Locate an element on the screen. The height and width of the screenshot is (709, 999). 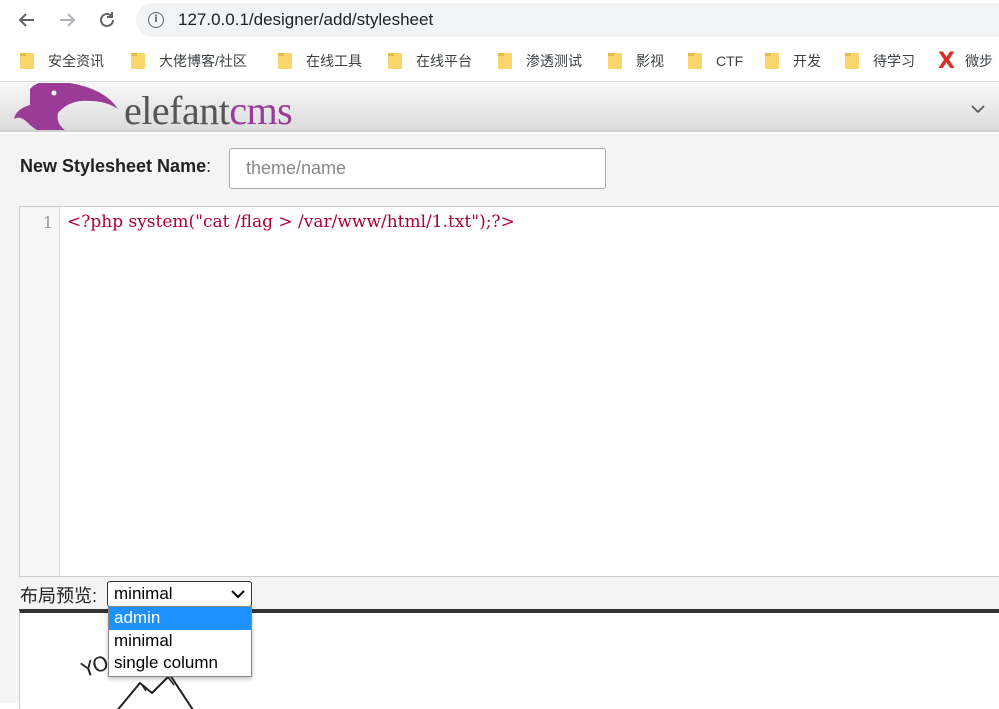
layout-select: minimal is located at coordinates (179, 594).